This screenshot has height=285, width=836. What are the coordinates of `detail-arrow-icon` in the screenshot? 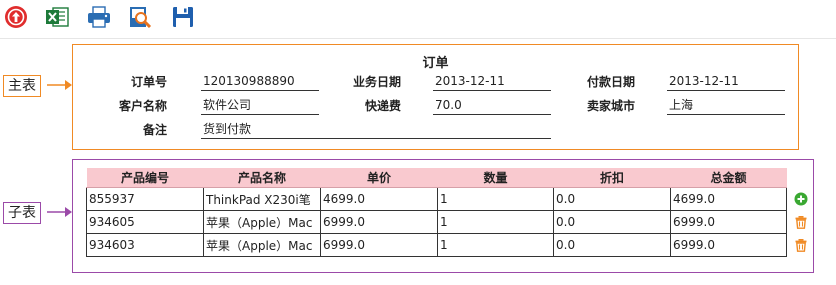 It's located at (59, 212).